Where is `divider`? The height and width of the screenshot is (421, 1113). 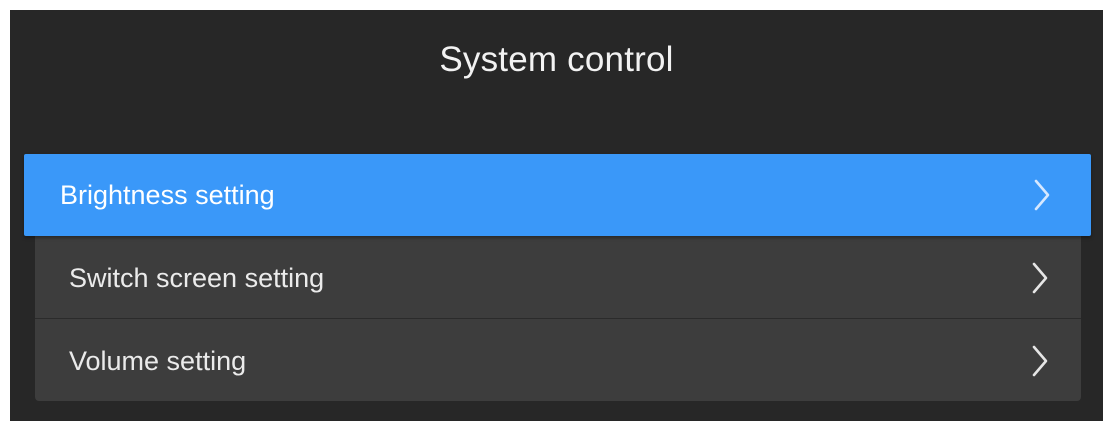 divider is located at coordinates (558, 318).